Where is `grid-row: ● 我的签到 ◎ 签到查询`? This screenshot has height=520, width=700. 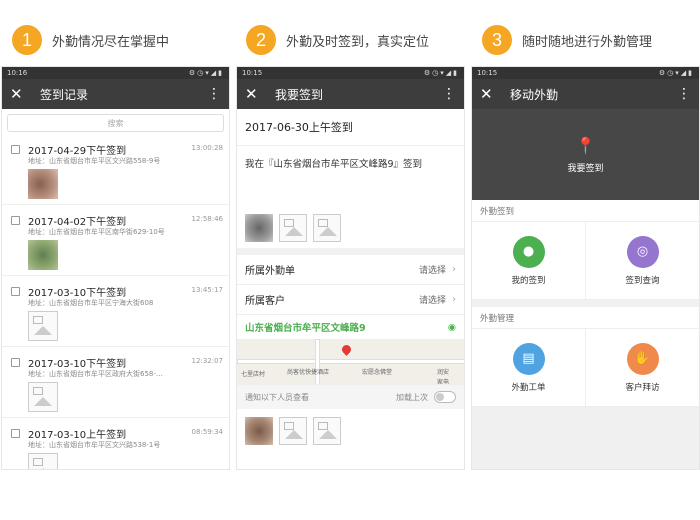 grid-row: ● 我的签到 ◎ 签到查询 is located at coordinates (585, 261).